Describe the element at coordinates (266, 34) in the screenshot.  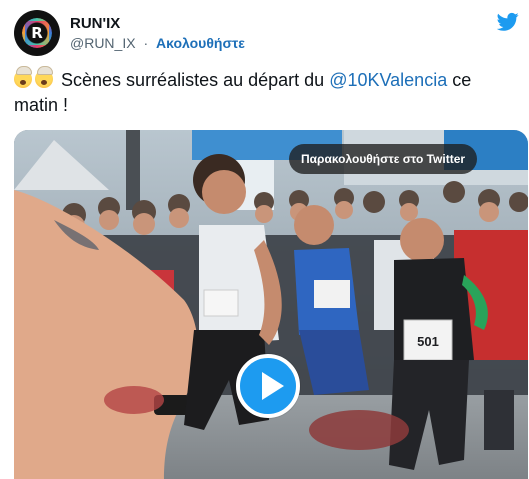
I see `tweet-header: R RUN'IX @RUN_IX · Ακολουθήστε` at that location.